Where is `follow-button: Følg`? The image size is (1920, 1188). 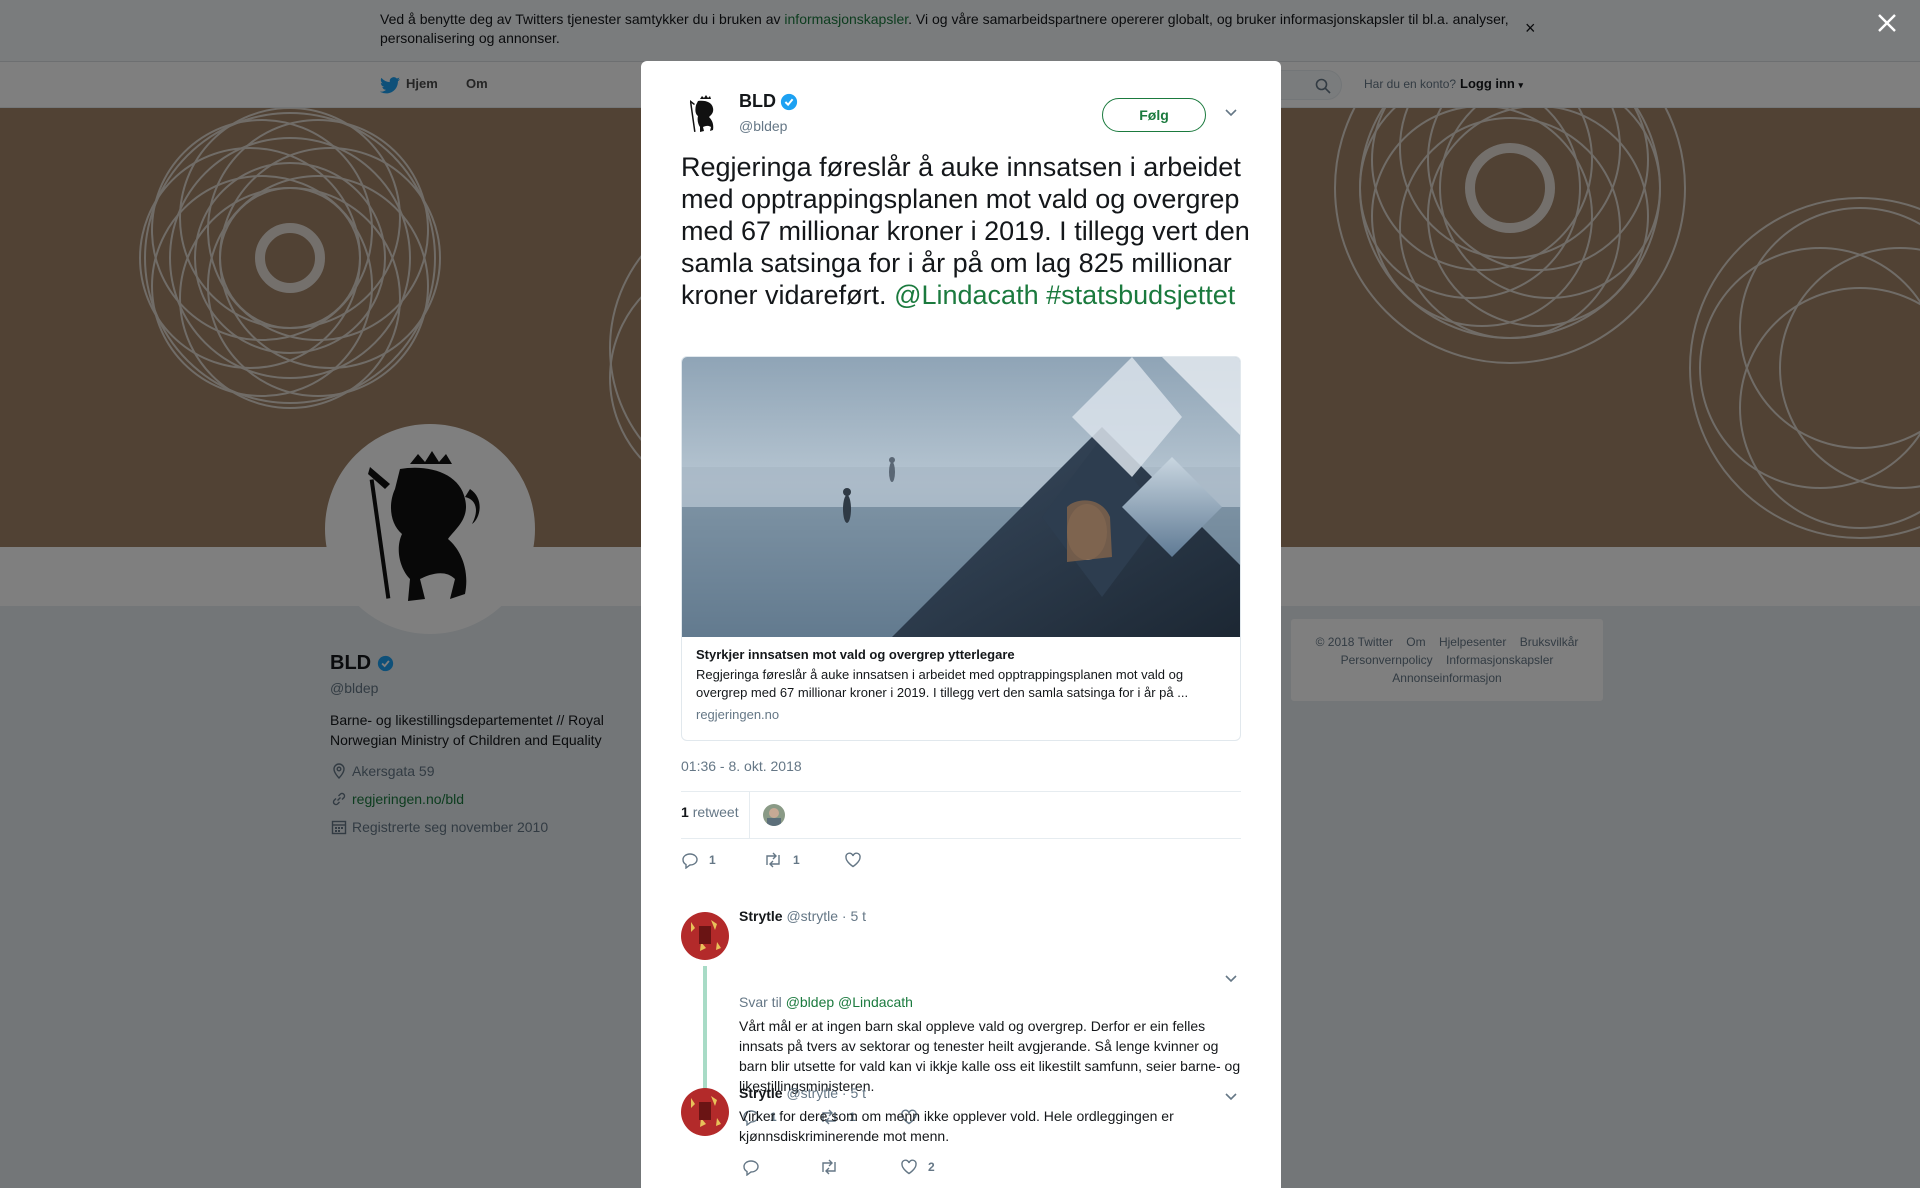
follow-button: Følg is located at coordinates (1154, 115).